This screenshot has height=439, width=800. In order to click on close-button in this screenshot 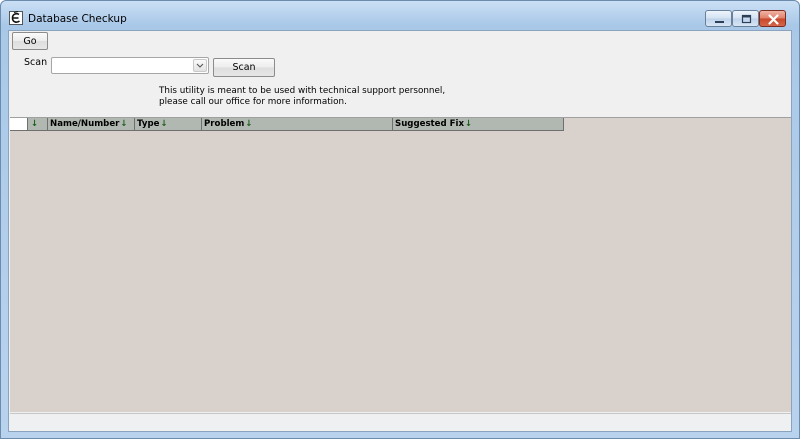, I will do `click(772, 18)`.